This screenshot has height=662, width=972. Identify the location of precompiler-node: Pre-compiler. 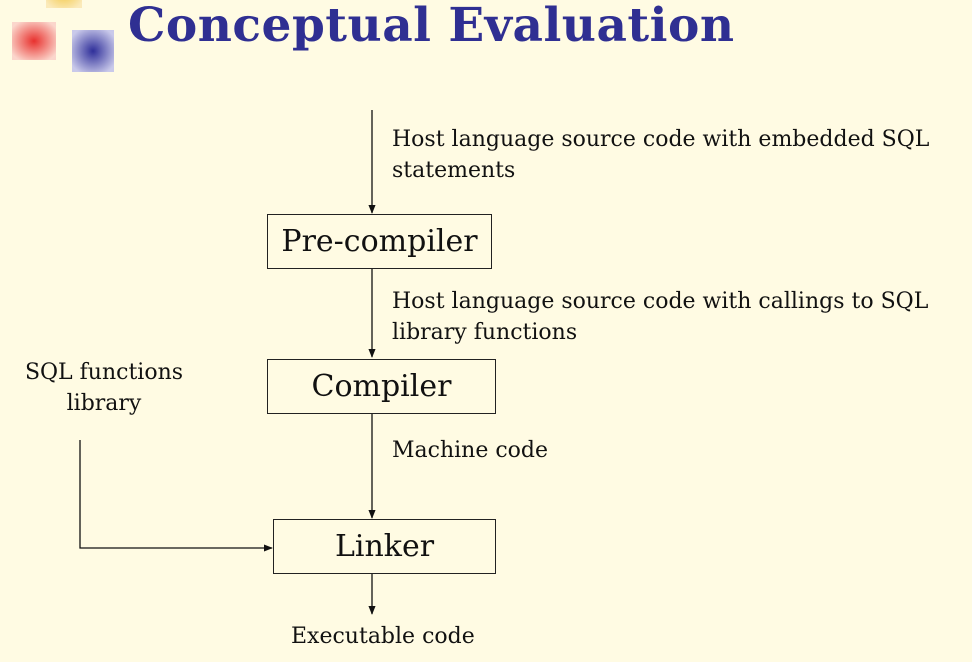
(379, 241).